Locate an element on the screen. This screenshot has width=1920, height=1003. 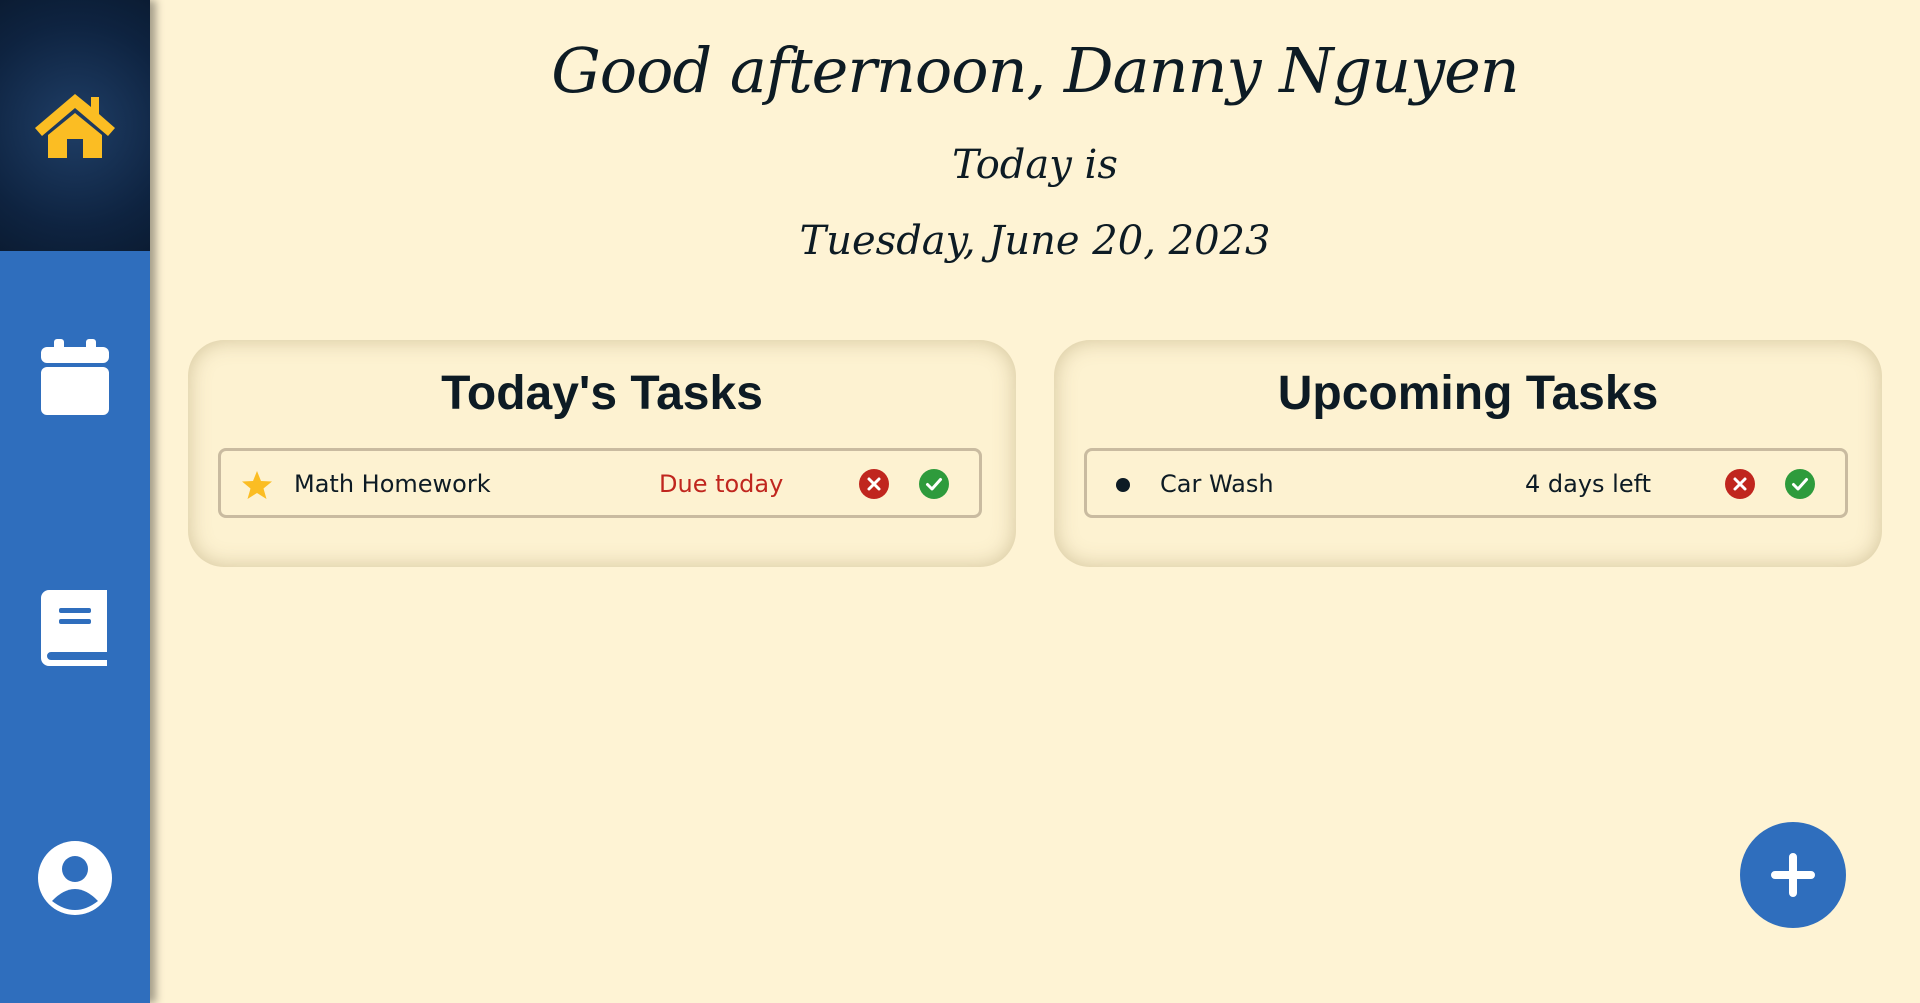
sidebar-item-calendar is located at coordinates (75, 376).